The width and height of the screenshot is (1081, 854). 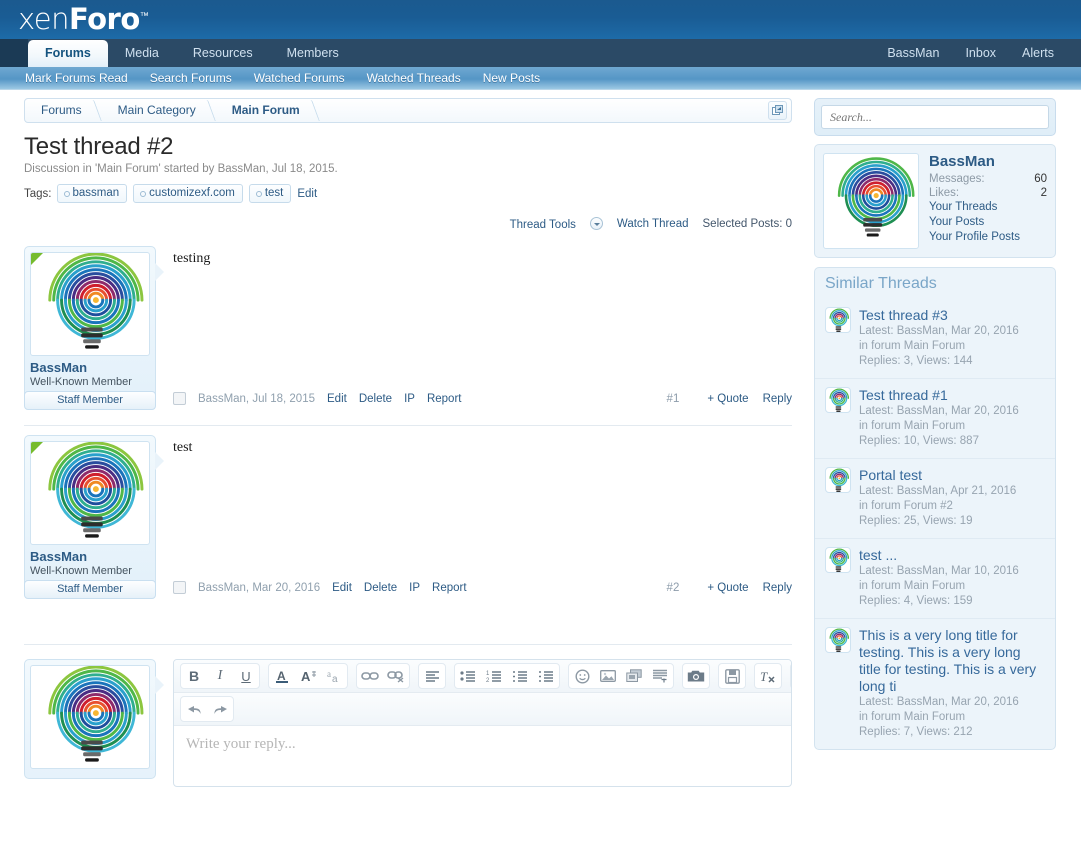 I want to click on visitor-username: BassMan, so click(x=988, y=161).